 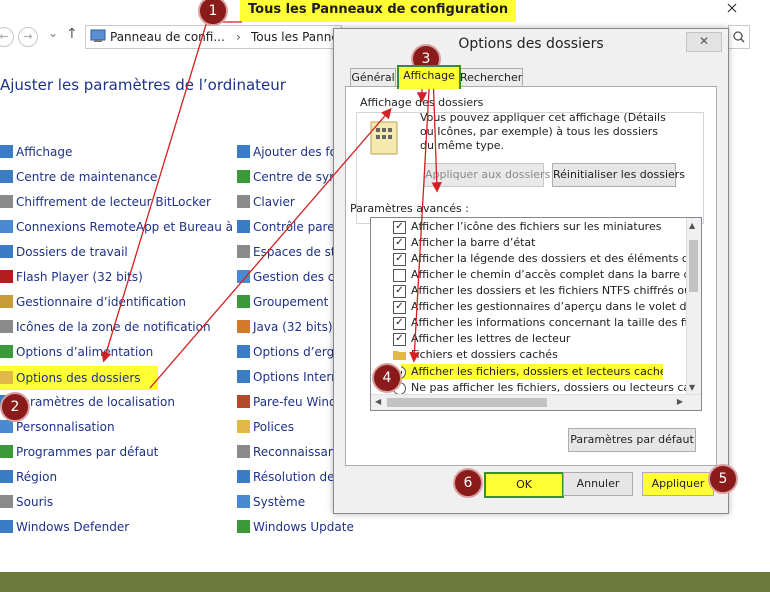 What do you see at coordinates (420, 217) in the screenshot?
I see `arrow-3b` at bounding box center [420, 217].